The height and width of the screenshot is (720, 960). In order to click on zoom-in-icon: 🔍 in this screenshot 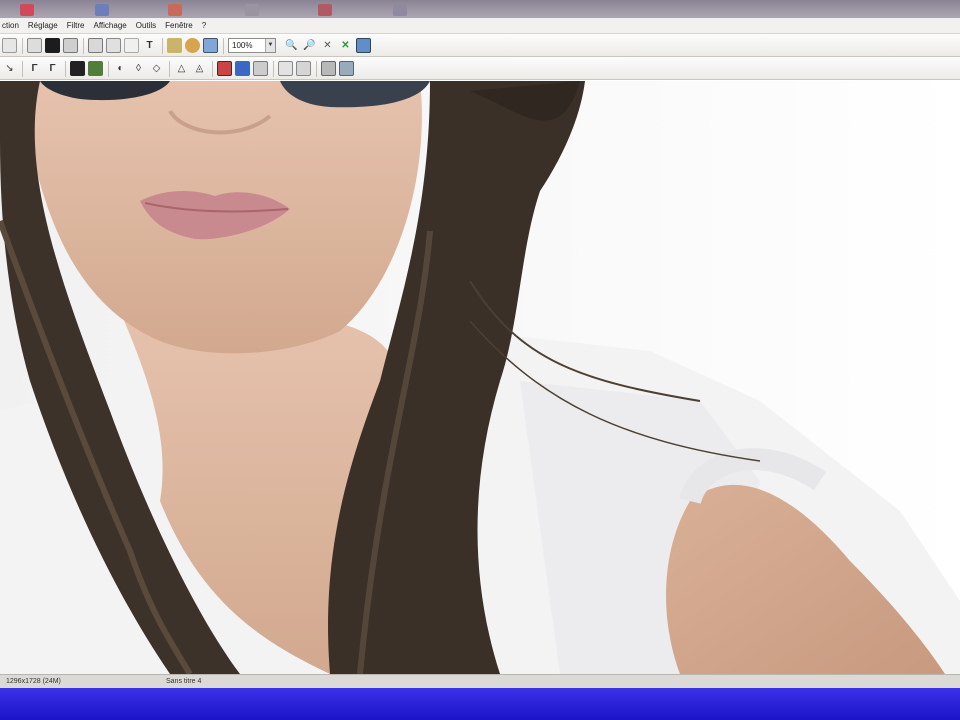, I will do `click(291, 45)`.